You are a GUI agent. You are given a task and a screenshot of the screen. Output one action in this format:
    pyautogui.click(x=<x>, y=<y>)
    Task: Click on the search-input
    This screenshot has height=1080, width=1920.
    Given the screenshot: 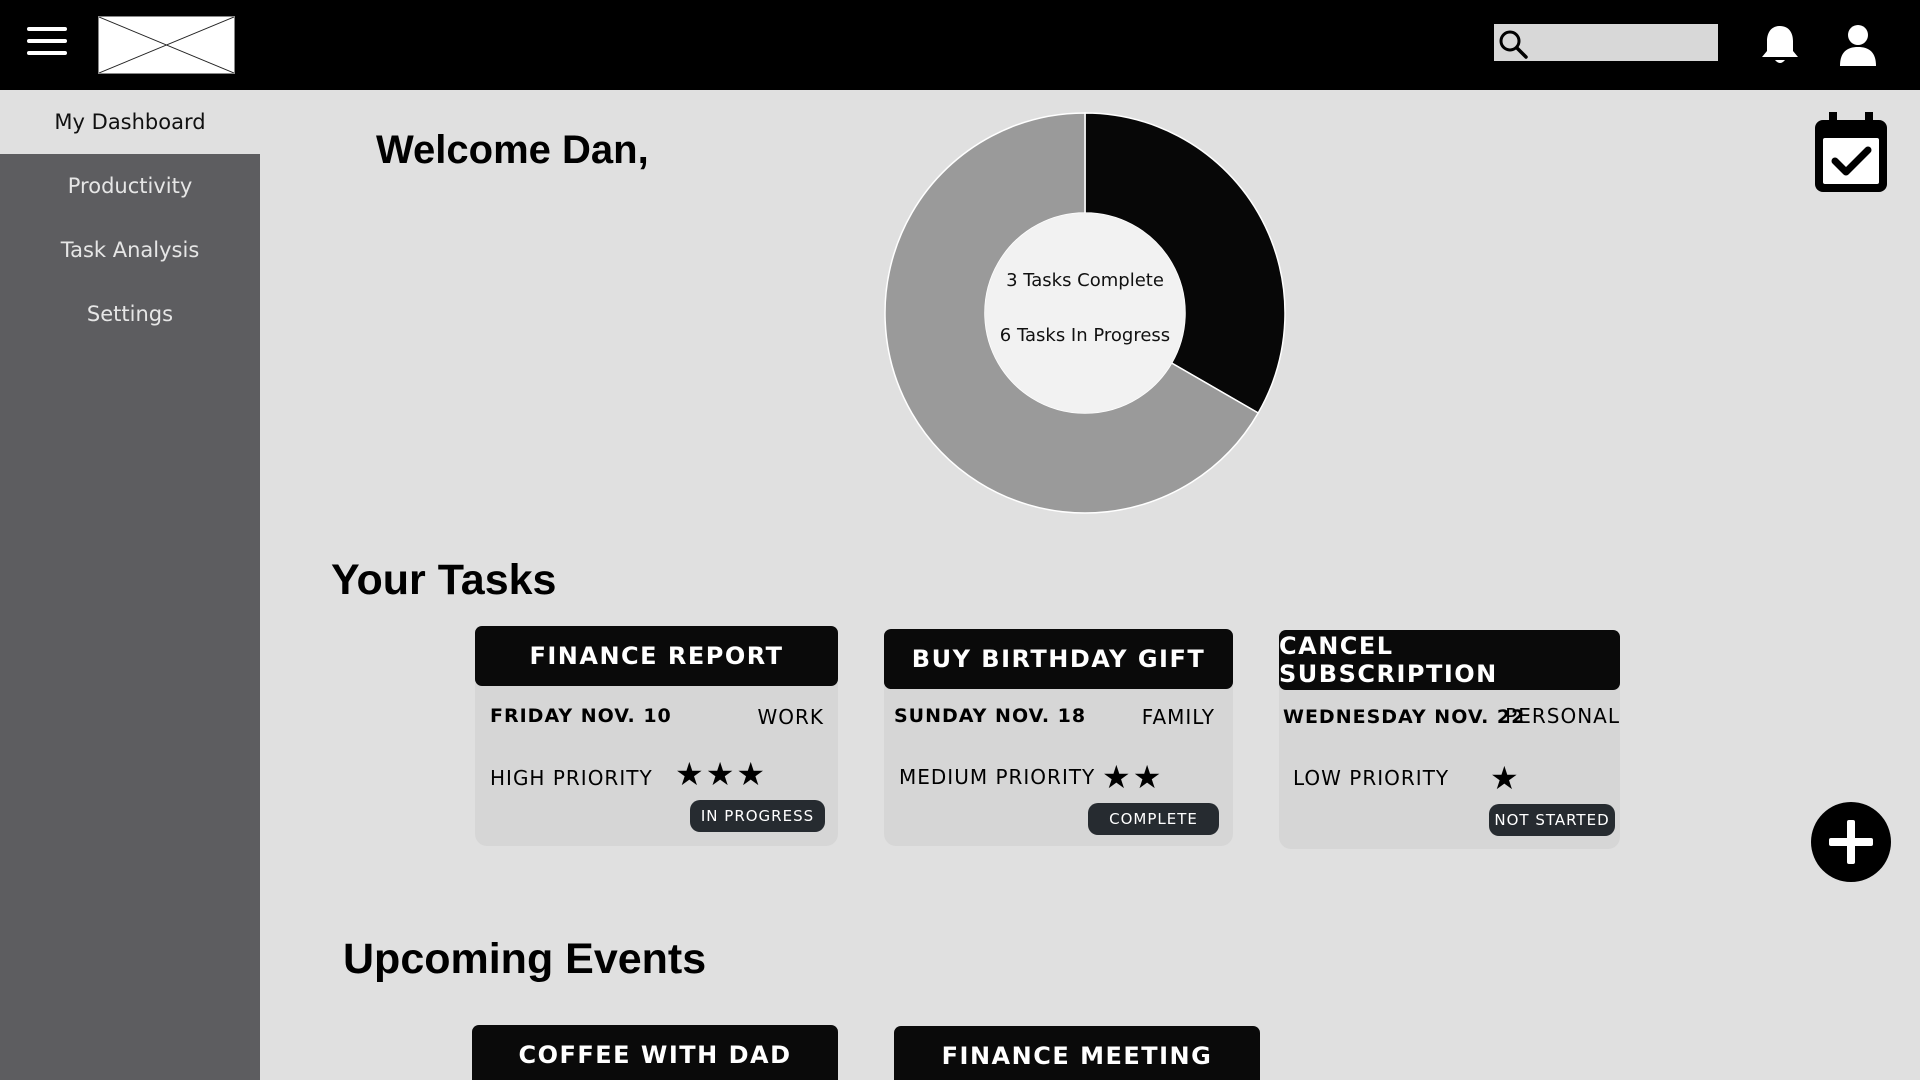 What is the action you would take?
    pyautogui.click(x=1624, y=42)
    